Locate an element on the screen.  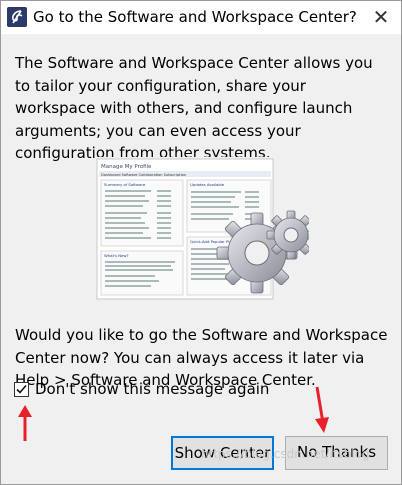
checkmark-icon is located at coordinates (21, 389).